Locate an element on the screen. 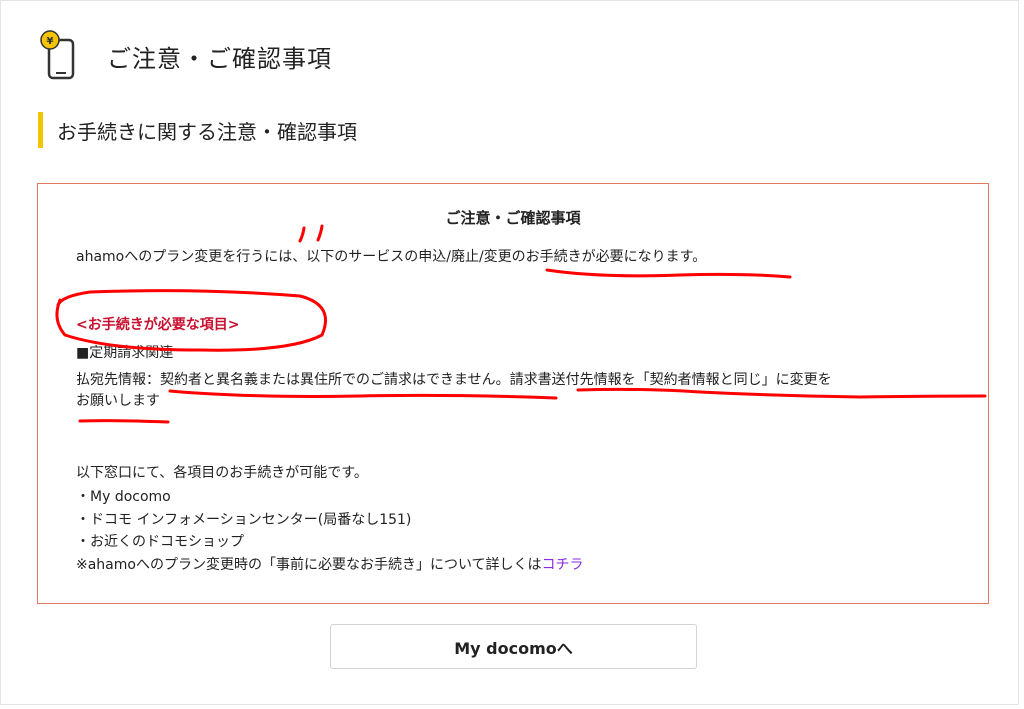  required-items-label: <お手続きが必要な項目> is located at coordinates (158, 325).